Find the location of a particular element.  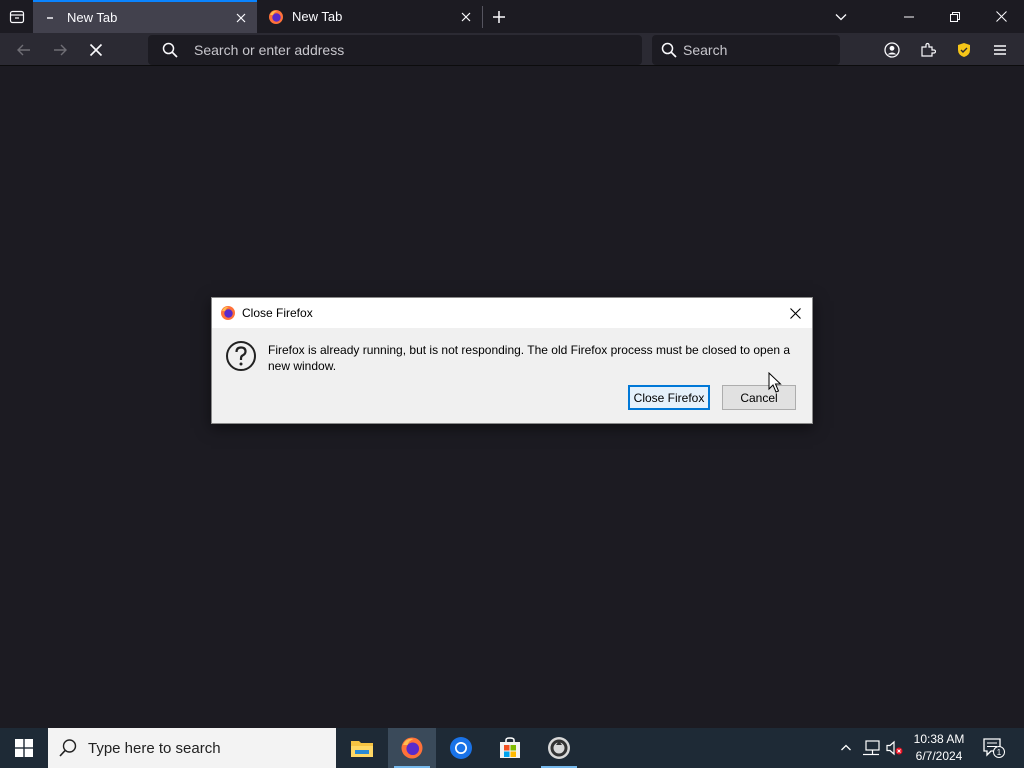

shield-extension-button is located at coordinates (964, 50).